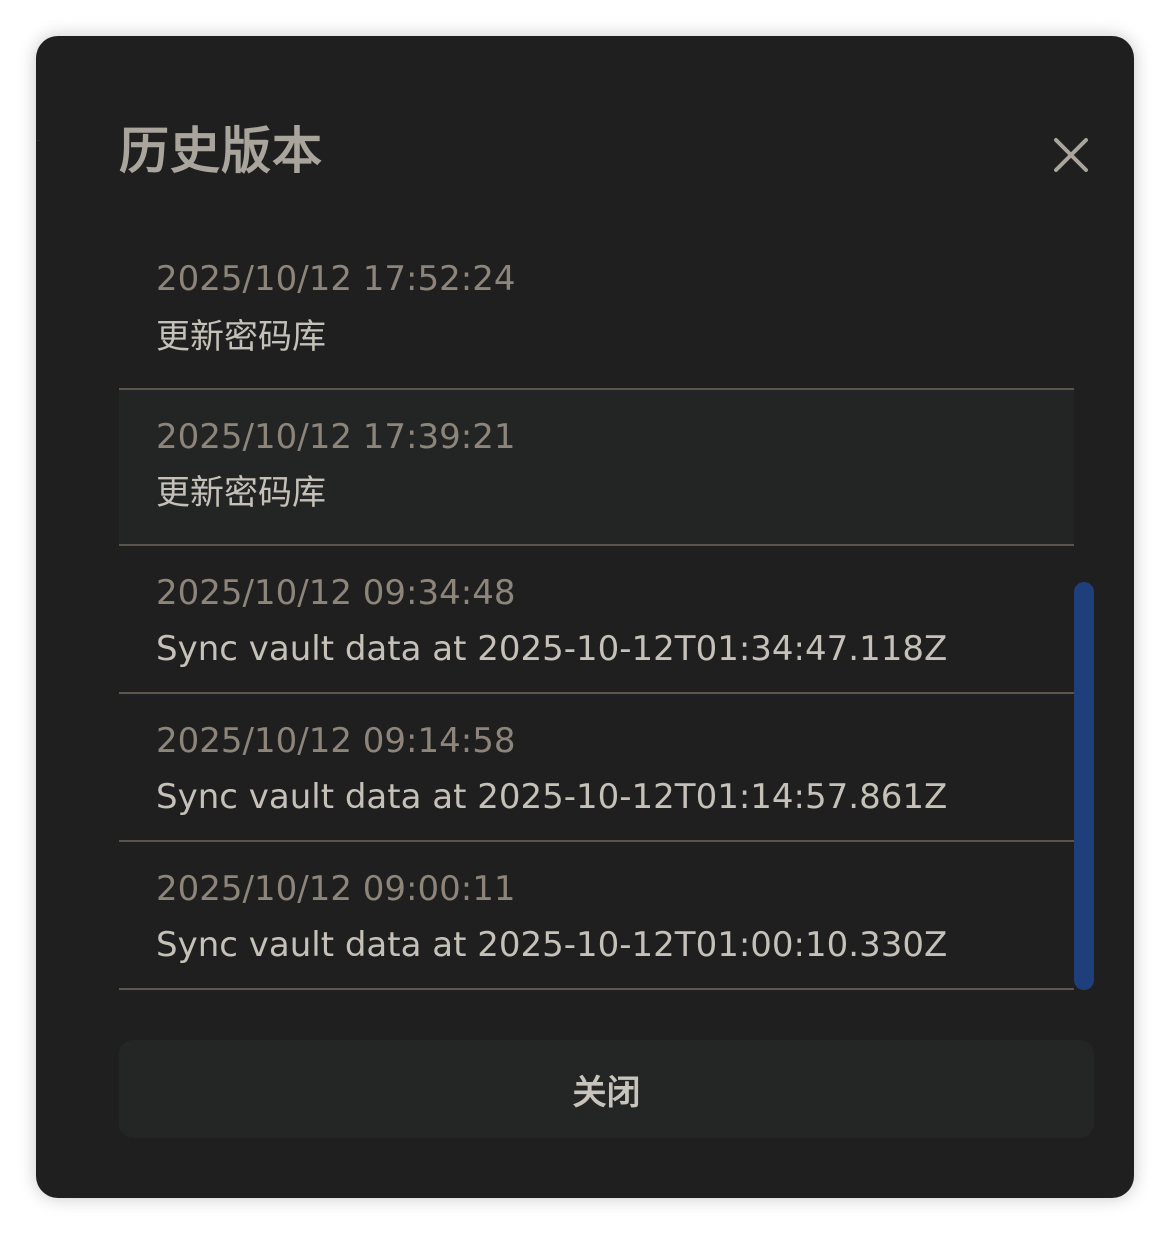  I want to click on version-item: 2025/10/12 17:52:24 更新密码库, so click(596, 312).